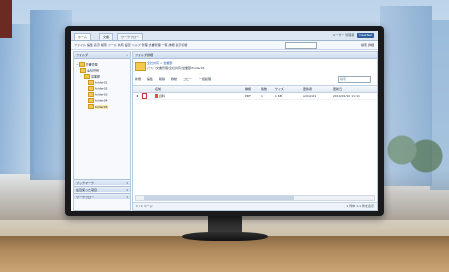 The height and width of the screenshot is (272, 449). What do you see at coordinates (98, 88) in the screenshot?
I see `tree-node-folder02: folder02` at bounding box center [98, 88].